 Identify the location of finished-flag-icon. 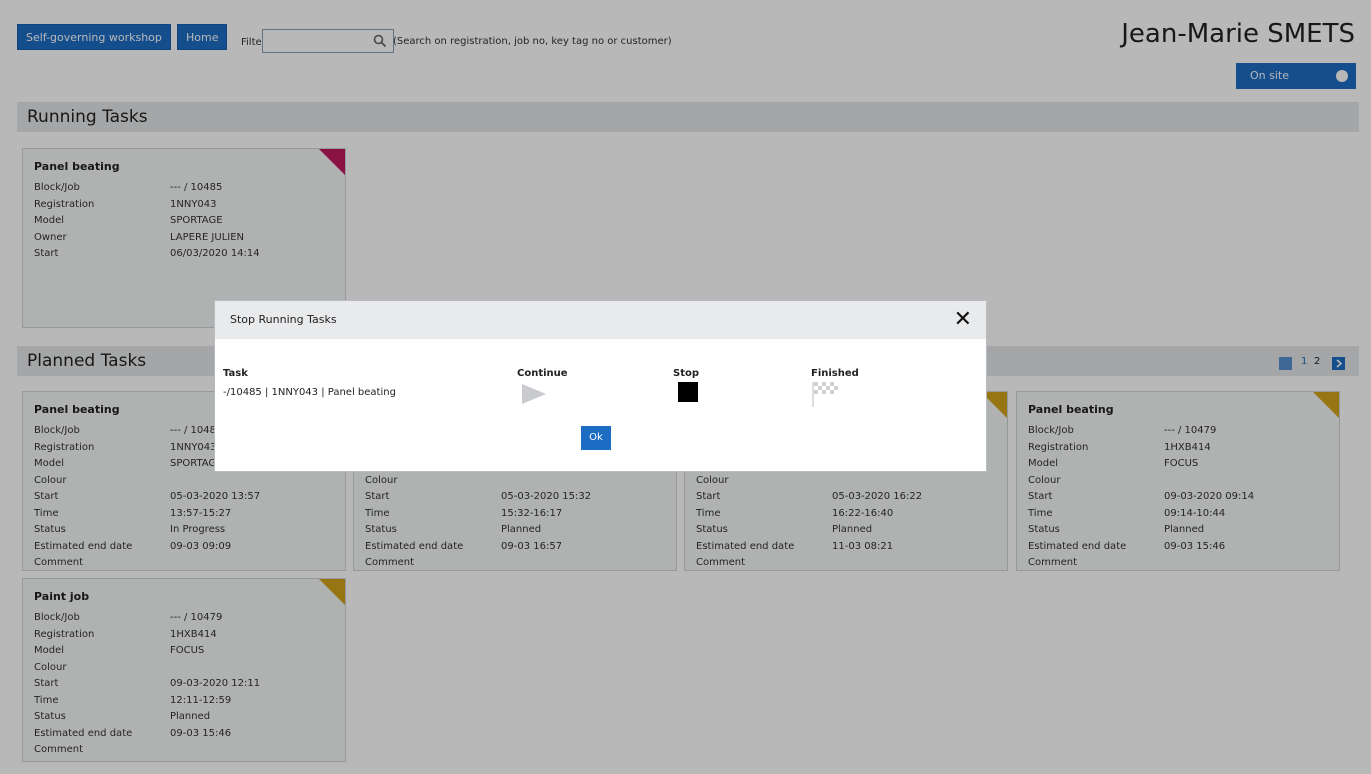
(826, 394).